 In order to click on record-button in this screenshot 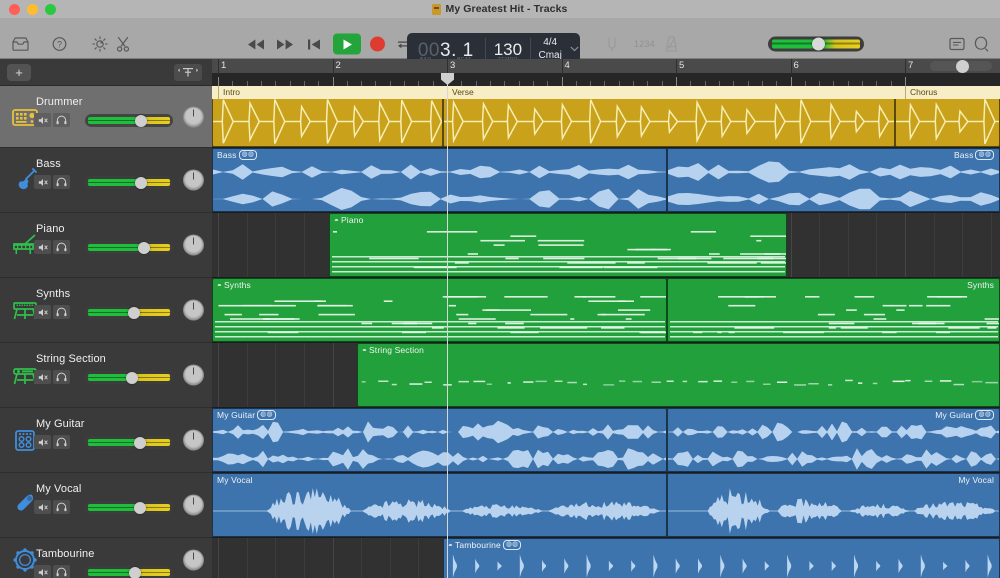, I will do `click(377, 44)`.